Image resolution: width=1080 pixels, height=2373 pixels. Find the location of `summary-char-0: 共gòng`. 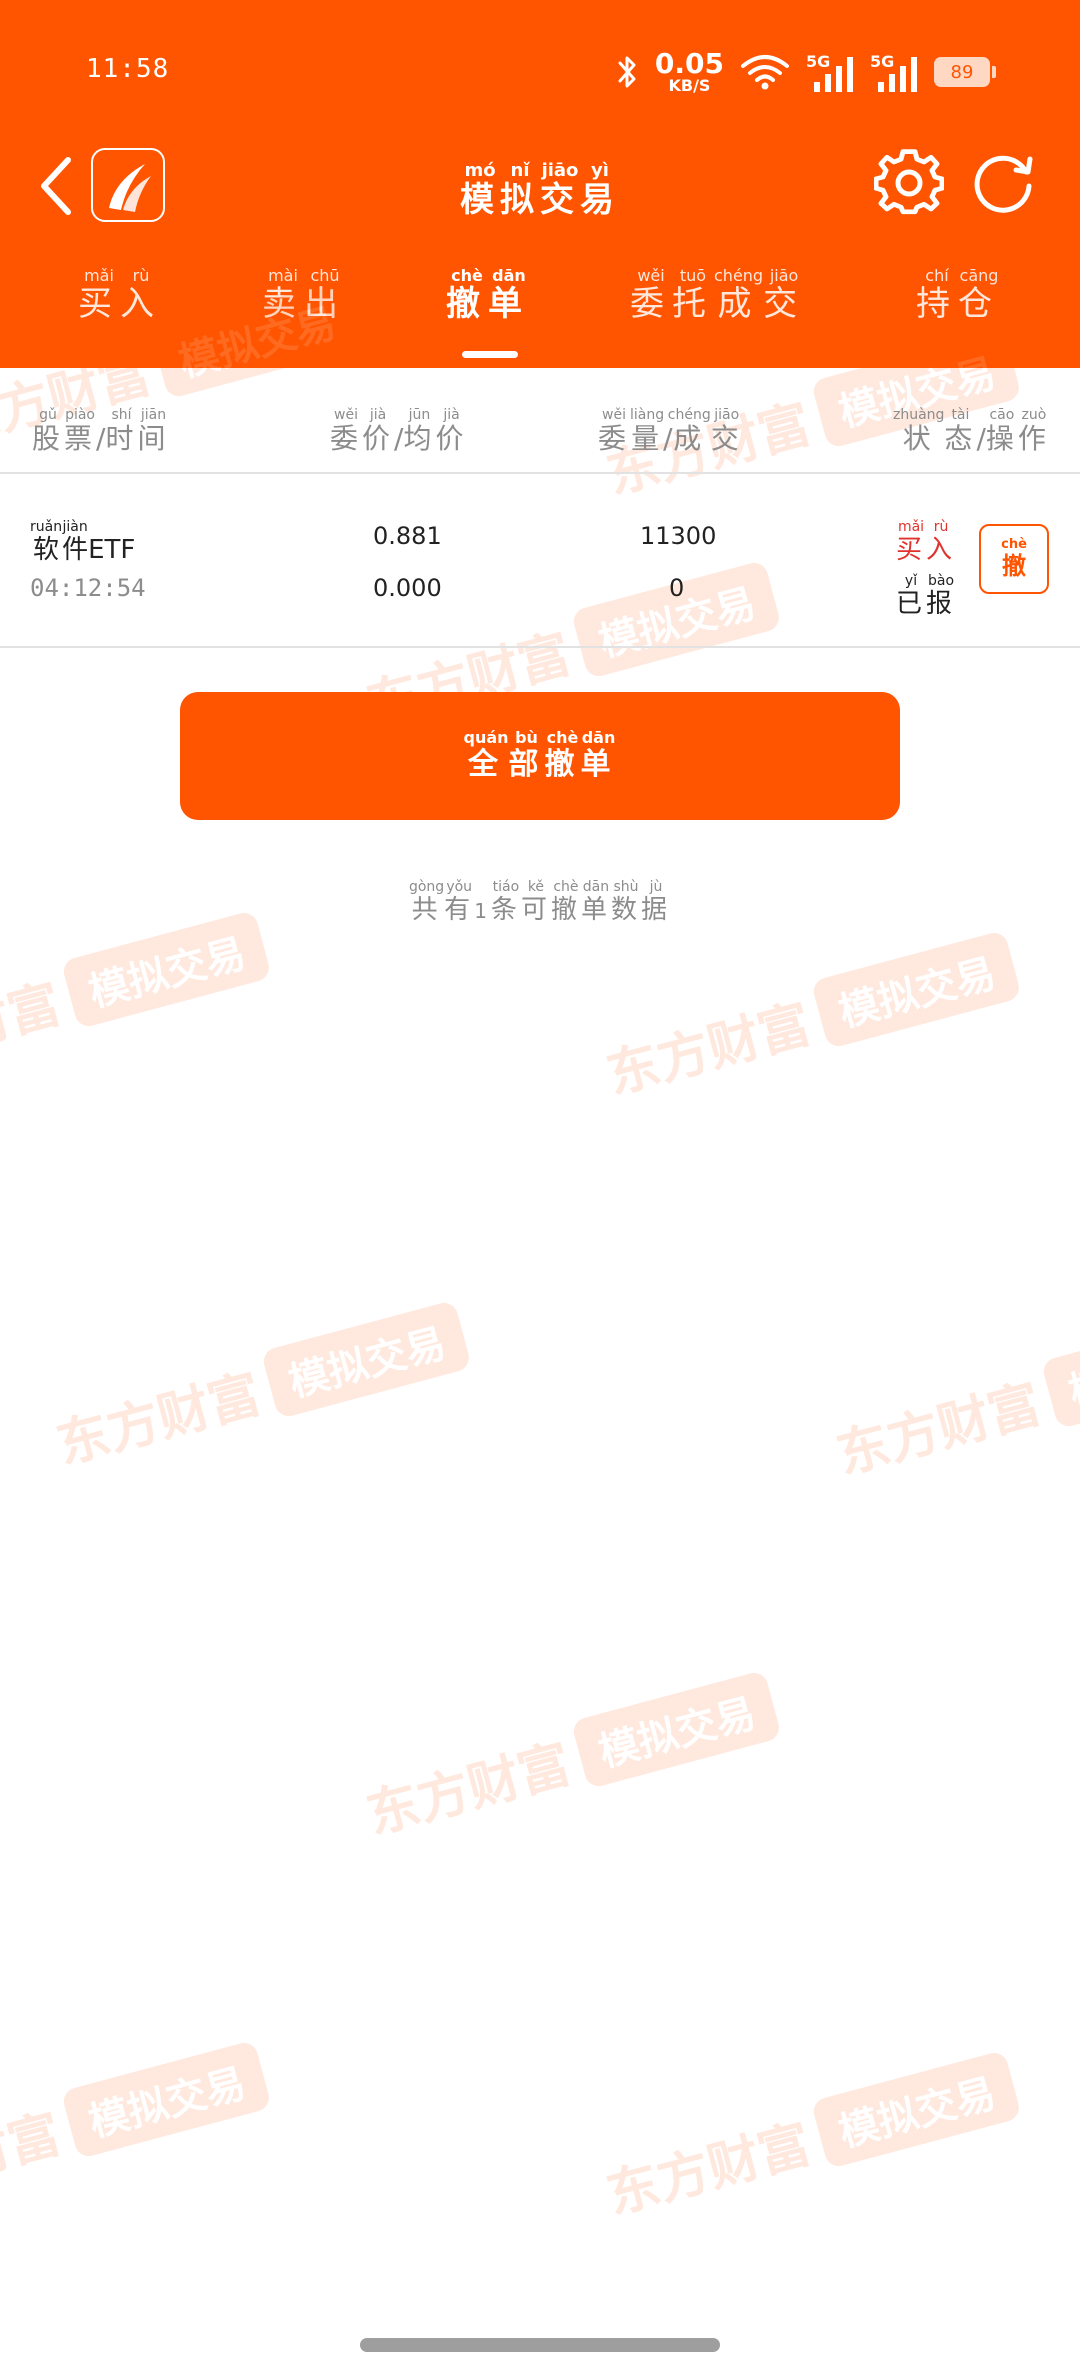

summary-char-0: 共gòng is located at coordinates (426, 902).